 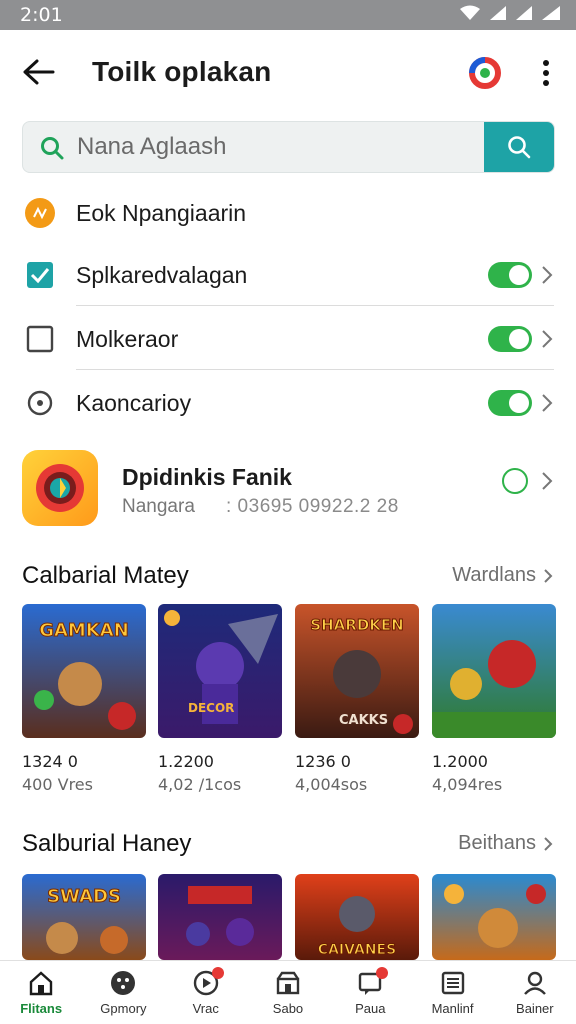 I want to click on status-icons, so click(x=510, y=13).